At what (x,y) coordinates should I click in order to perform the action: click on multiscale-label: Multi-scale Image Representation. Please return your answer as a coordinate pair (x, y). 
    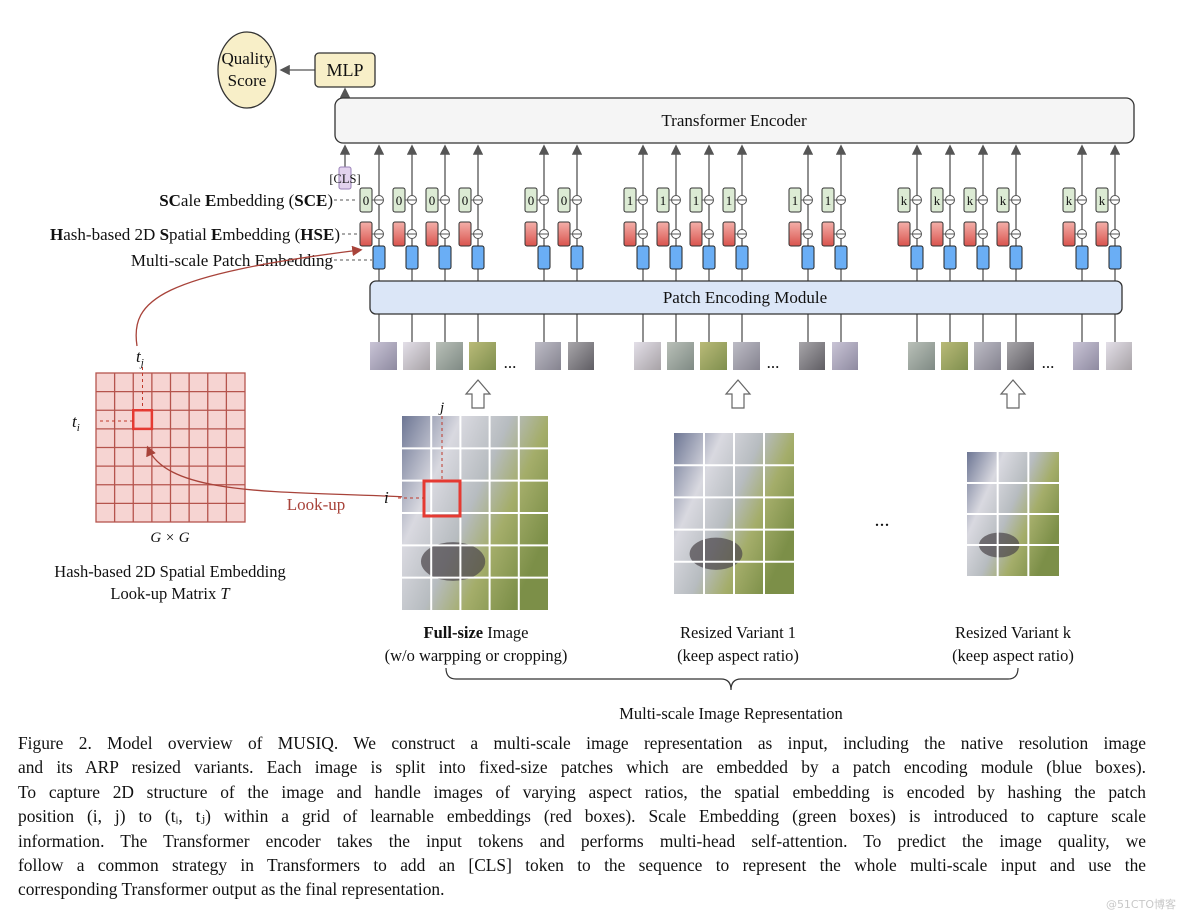
    Looking at the image, I should click on (731, 713).